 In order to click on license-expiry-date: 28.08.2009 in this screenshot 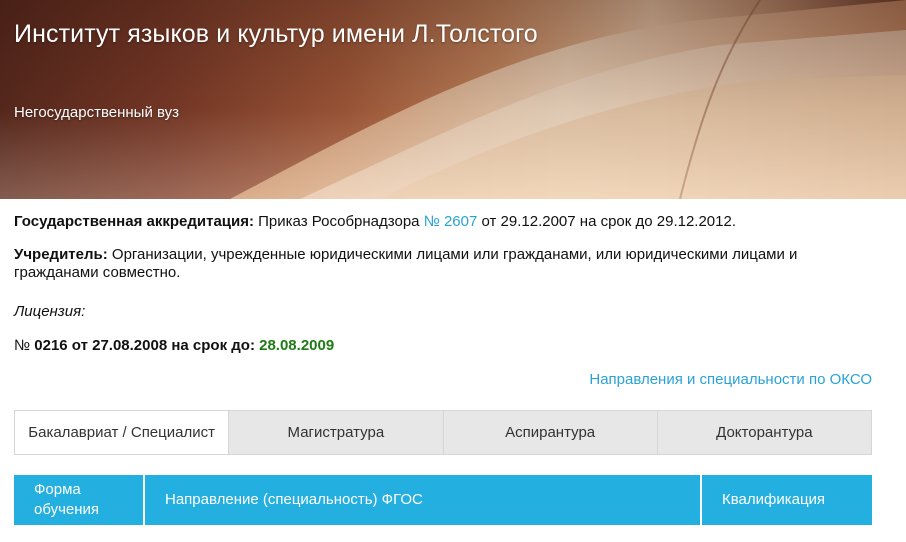, I will do `click(297, 345)`.